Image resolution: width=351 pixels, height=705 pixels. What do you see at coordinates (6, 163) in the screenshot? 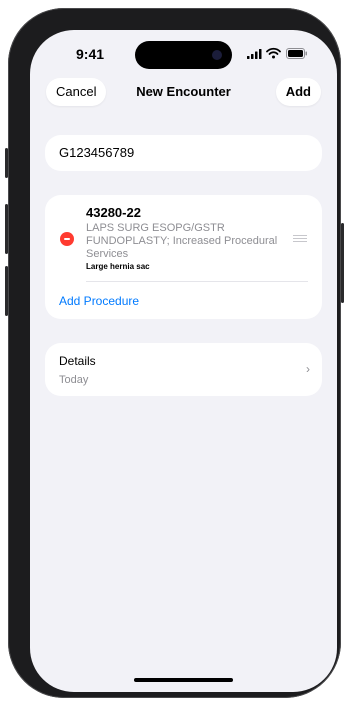
I see `action-button` at bounding box center [6, 163].